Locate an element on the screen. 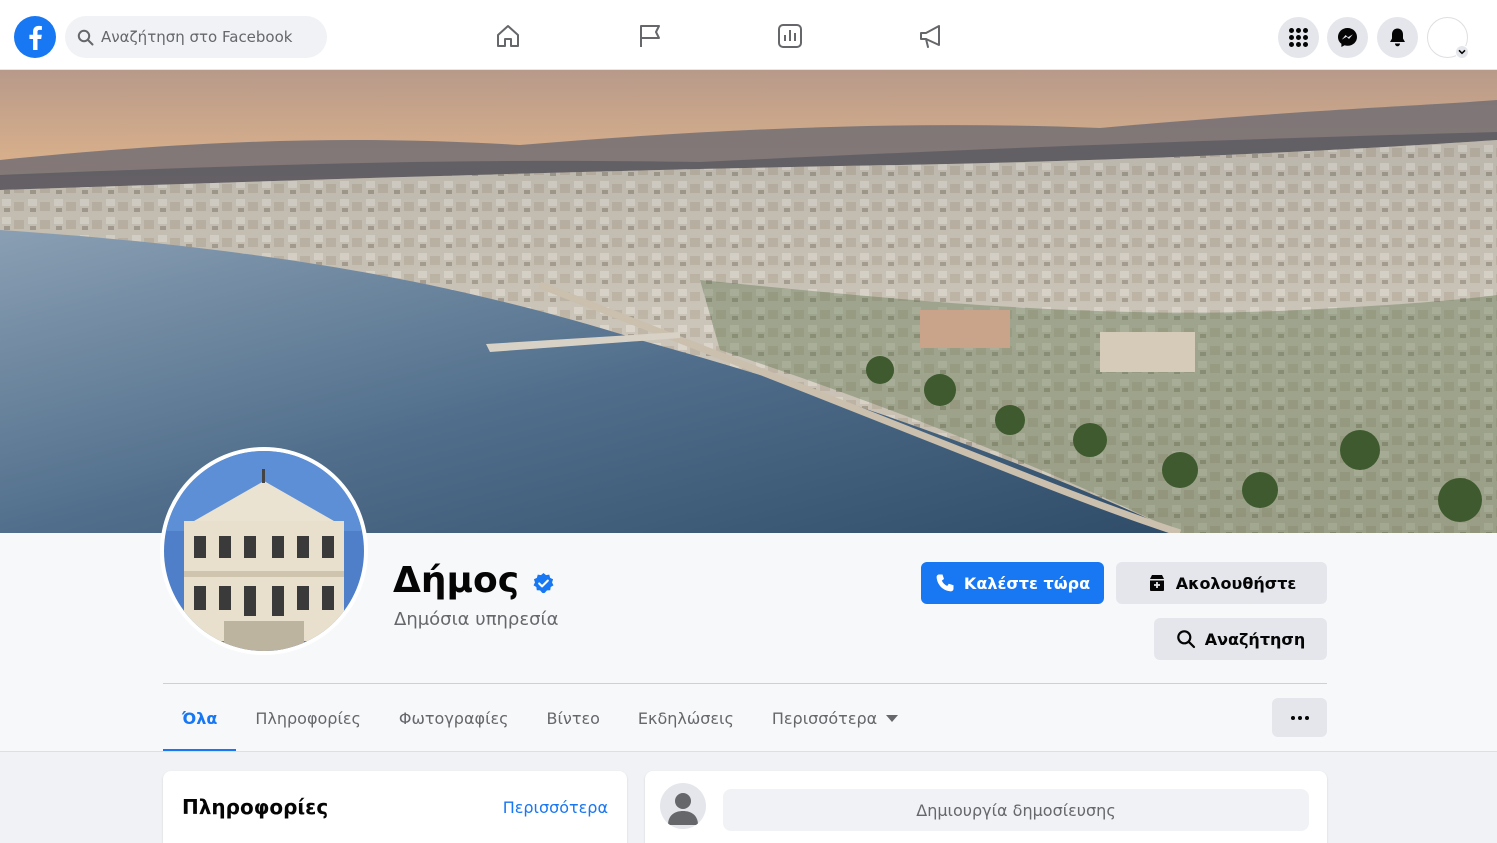 Image resolution: width=1497 pixels, height=843 pixels. page-title: Δήμος is located at coordinates (456, 580).